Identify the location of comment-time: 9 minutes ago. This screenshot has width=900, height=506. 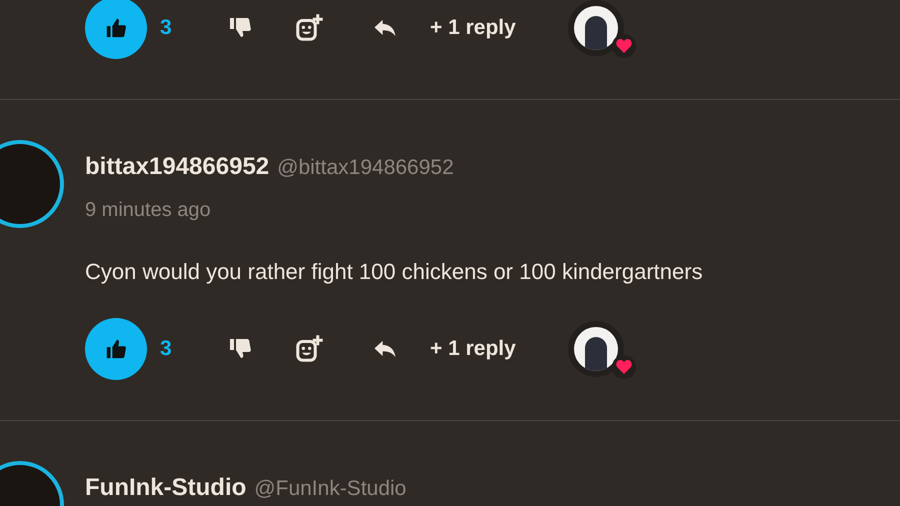
(148, 210).